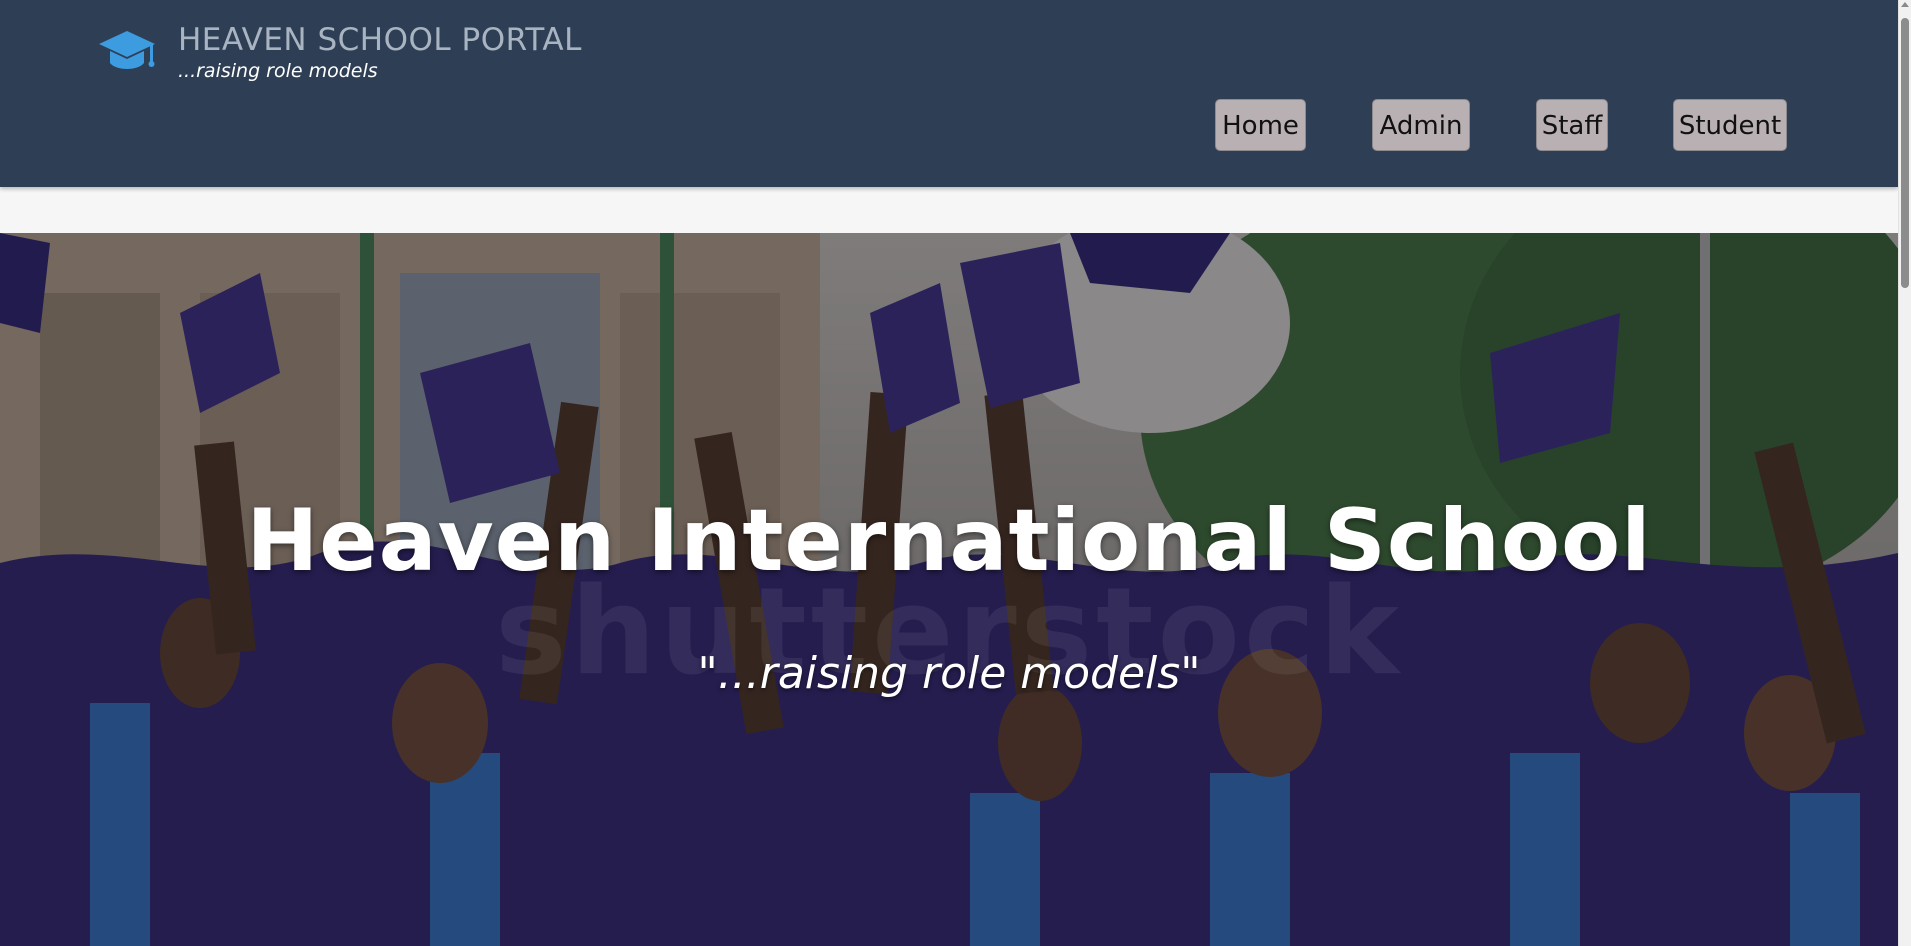 The image size is (1911, 946). Describe the element at coordinates (1421, 125) in the screenshot. I see `nav-admin-button: Admin` at that location.